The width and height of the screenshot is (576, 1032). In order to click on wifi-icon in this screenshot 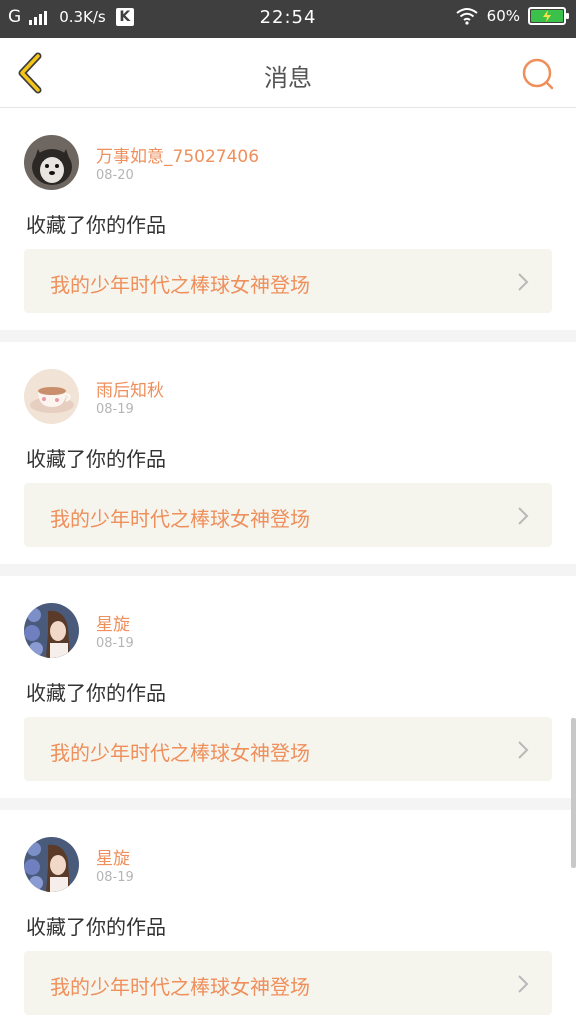, I will do `click(467, 16)`.